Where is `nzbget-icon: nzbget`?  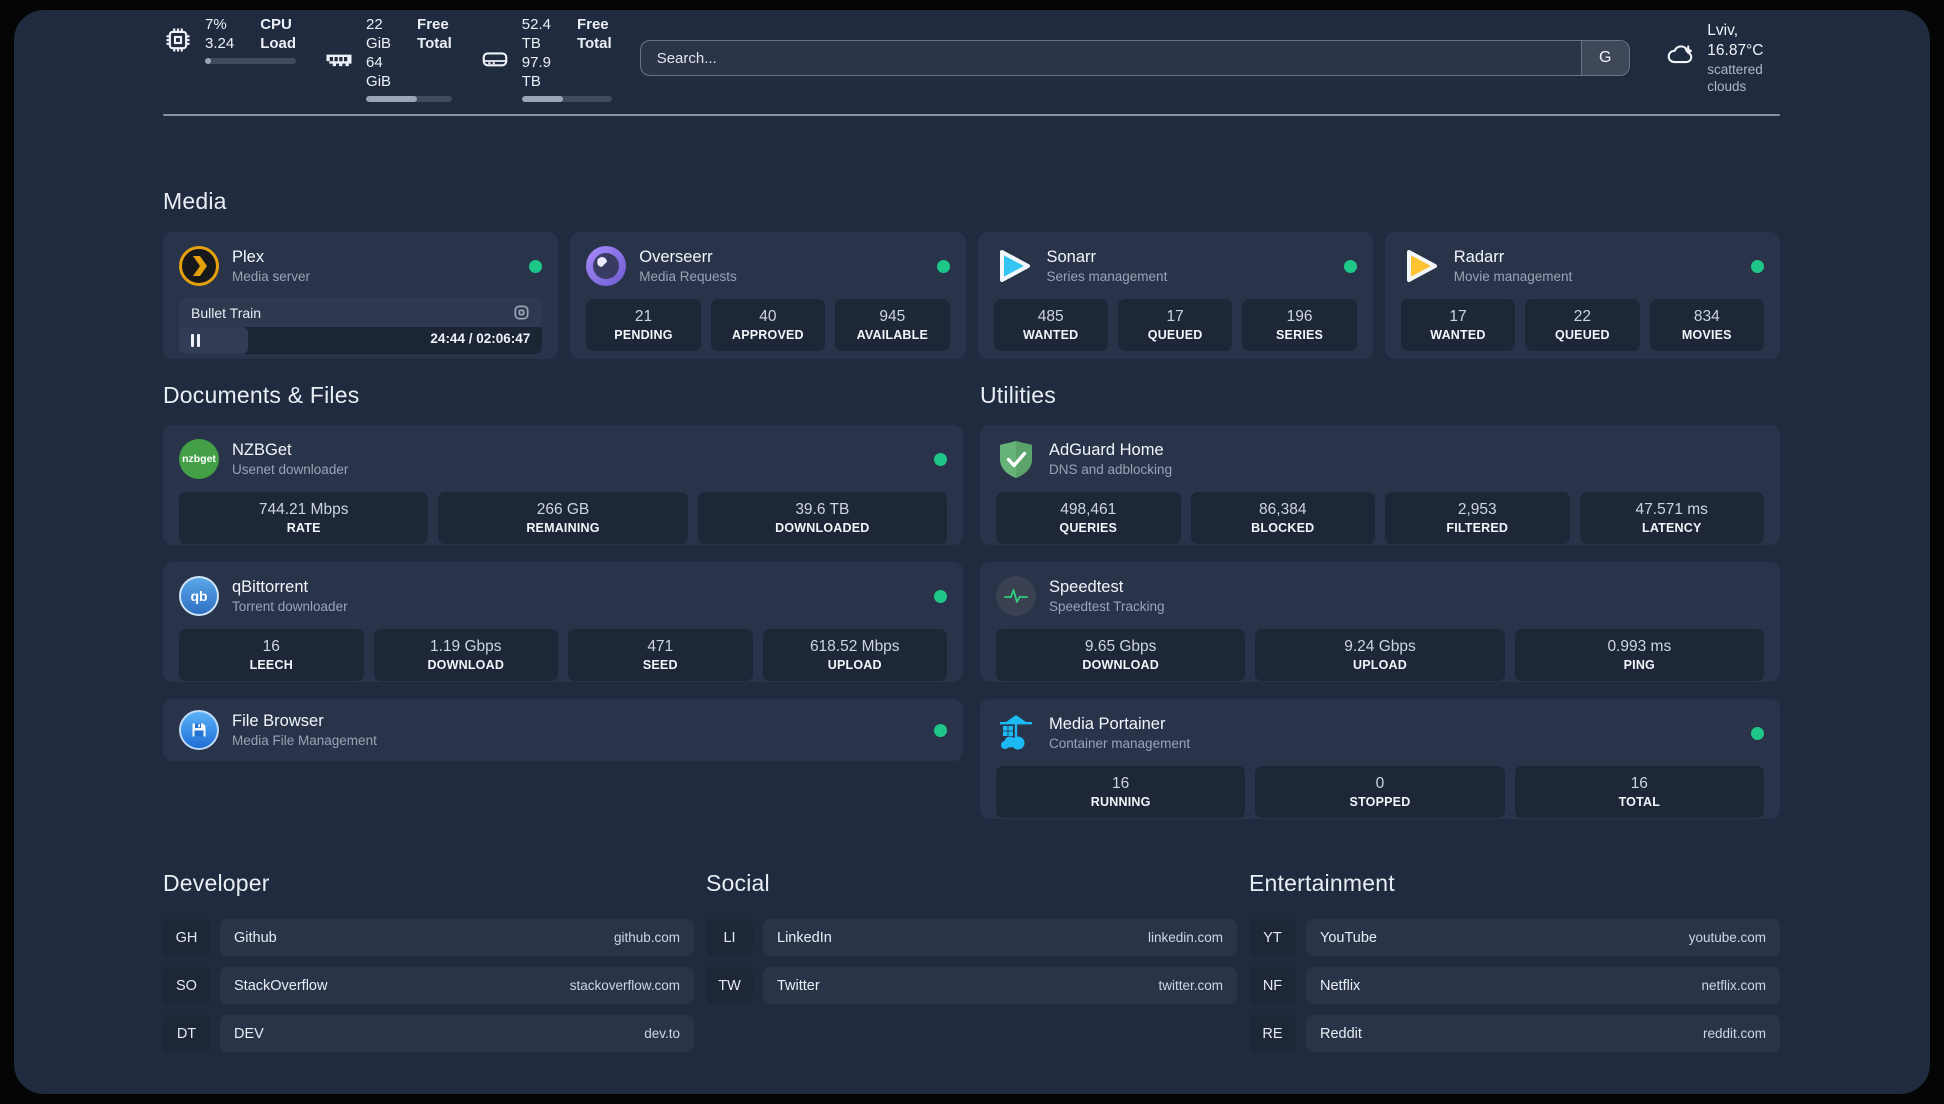 nzbget-icon: nzbget is located at coordinates (199, 459).